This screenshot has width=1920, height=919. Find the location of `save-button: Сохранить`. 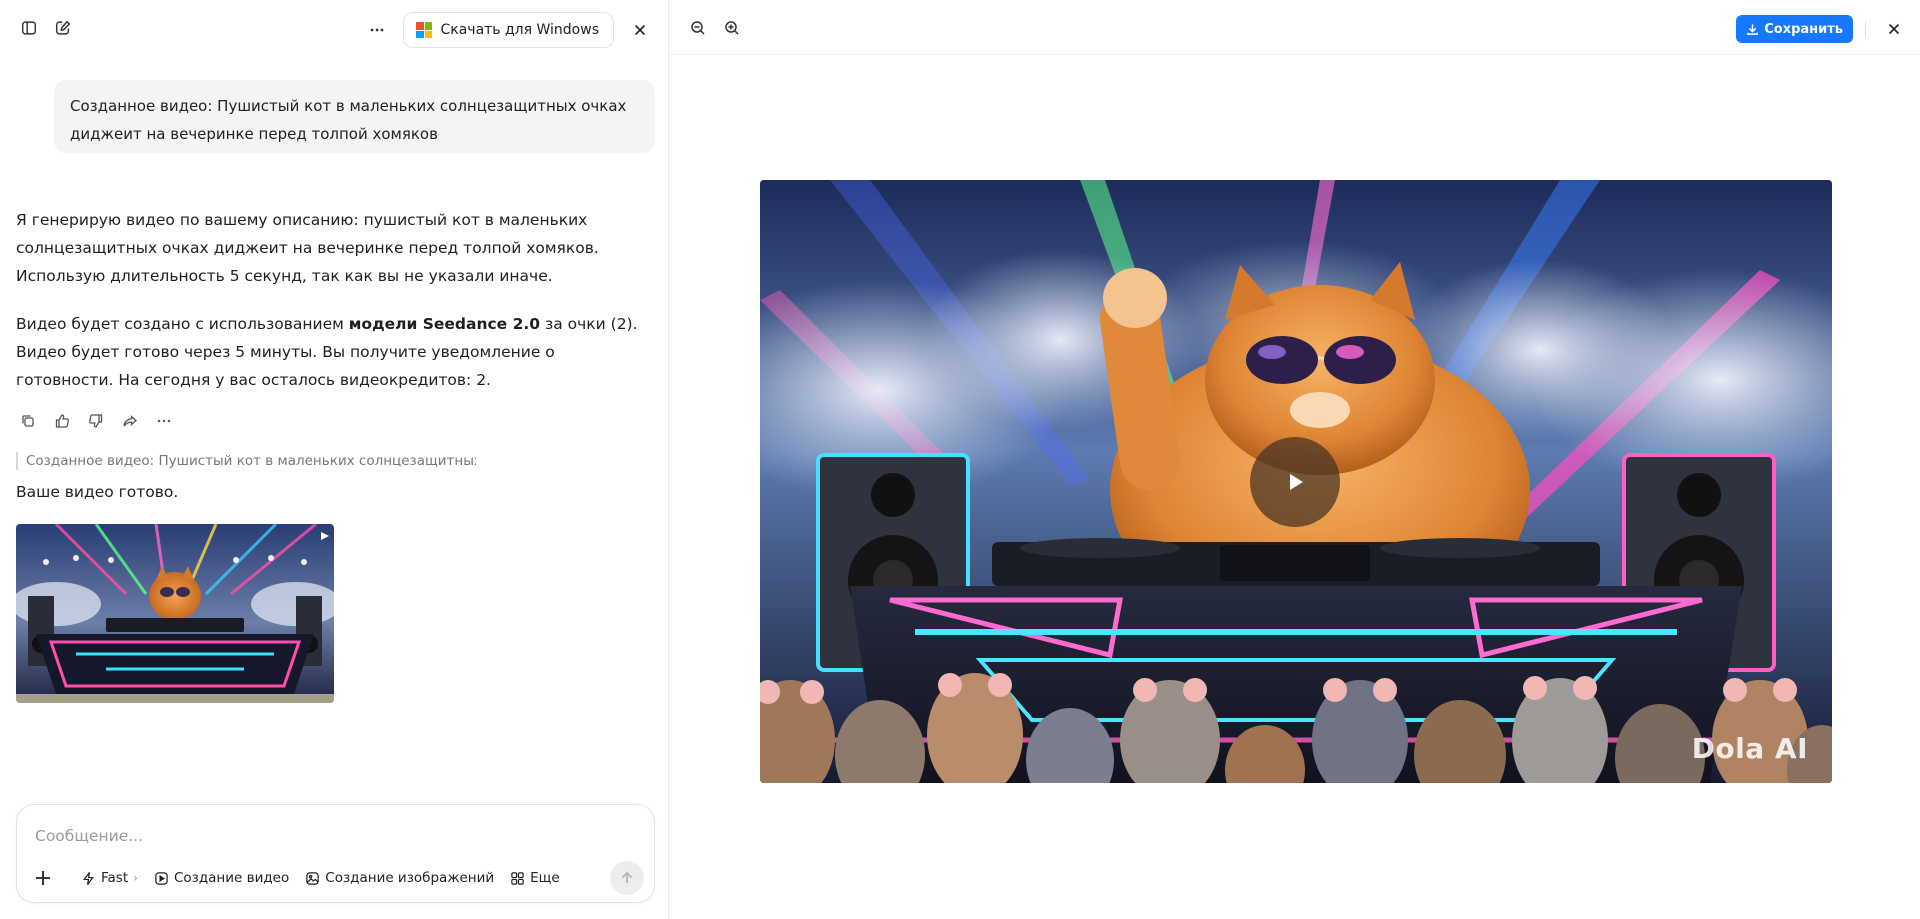

save-button: Сохранить is located at coordinates (1794, 29).